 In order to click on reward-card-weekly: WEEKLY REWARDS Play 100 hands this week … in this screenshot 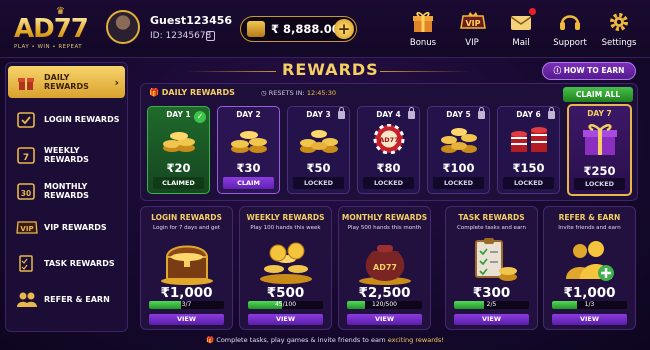, I will do `click(285, 268)`.